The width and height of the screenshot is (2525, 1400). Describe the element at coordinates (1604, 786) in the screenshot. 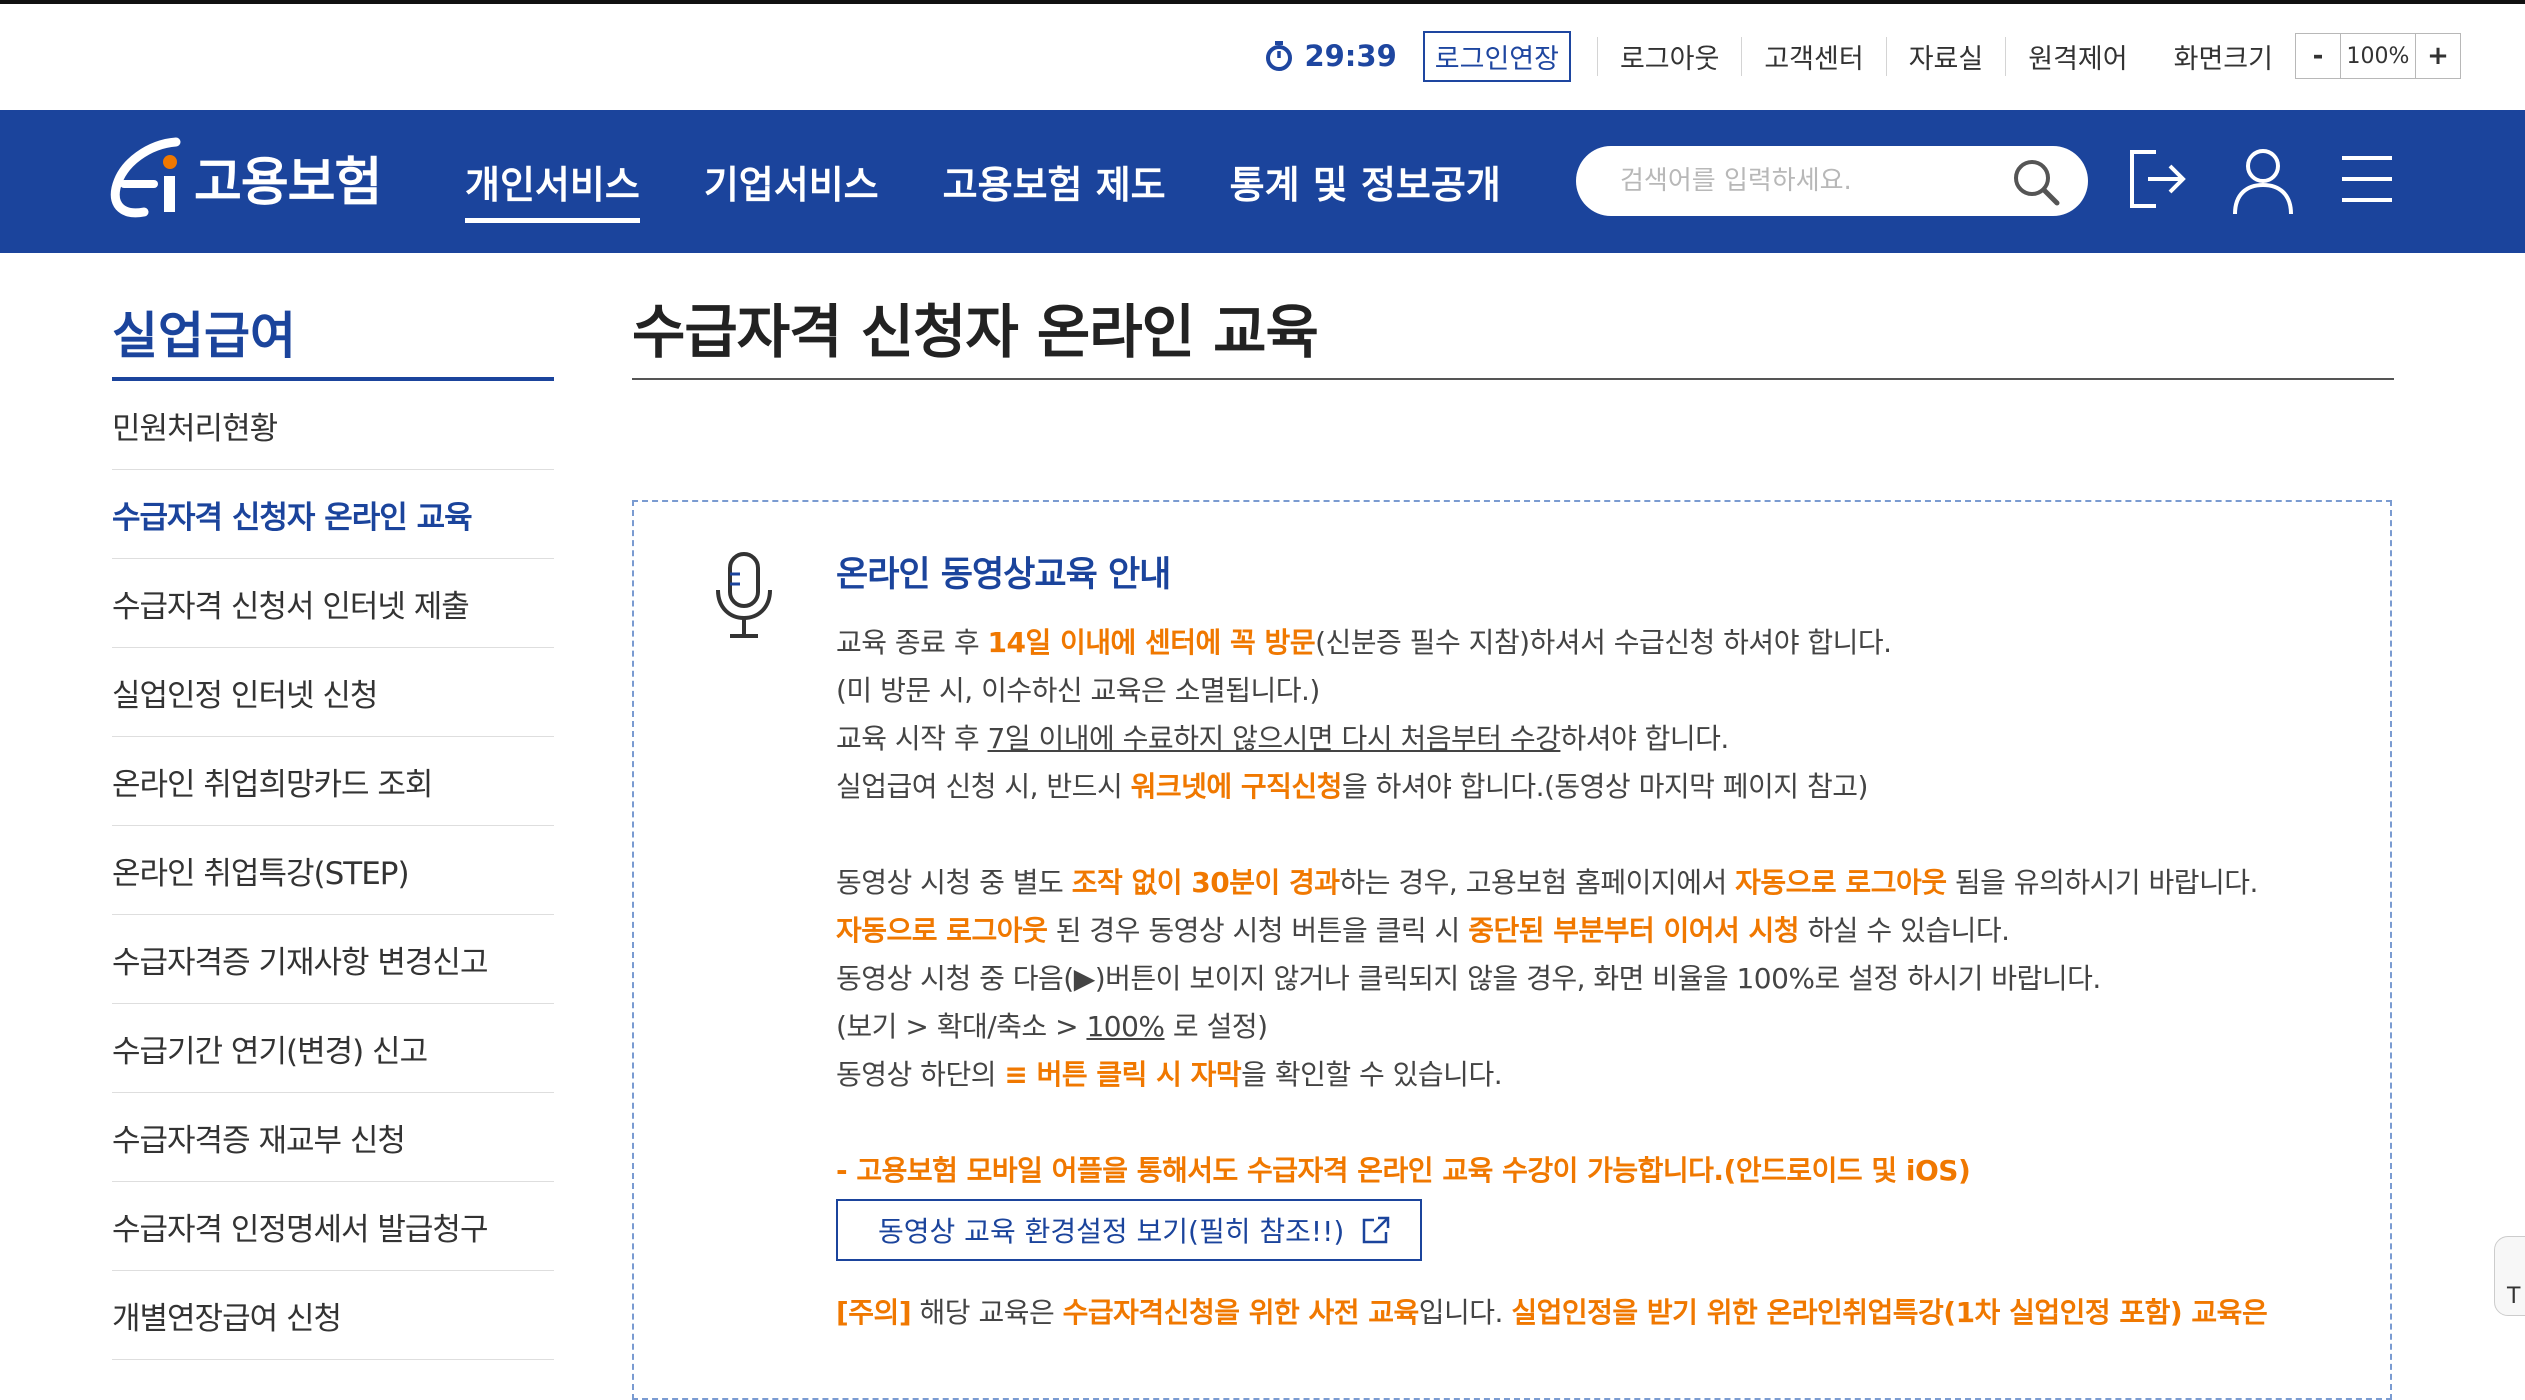

I see `text: 을 하셔야 합니다.(동영상 마지막 페이지 참고)` at that location.